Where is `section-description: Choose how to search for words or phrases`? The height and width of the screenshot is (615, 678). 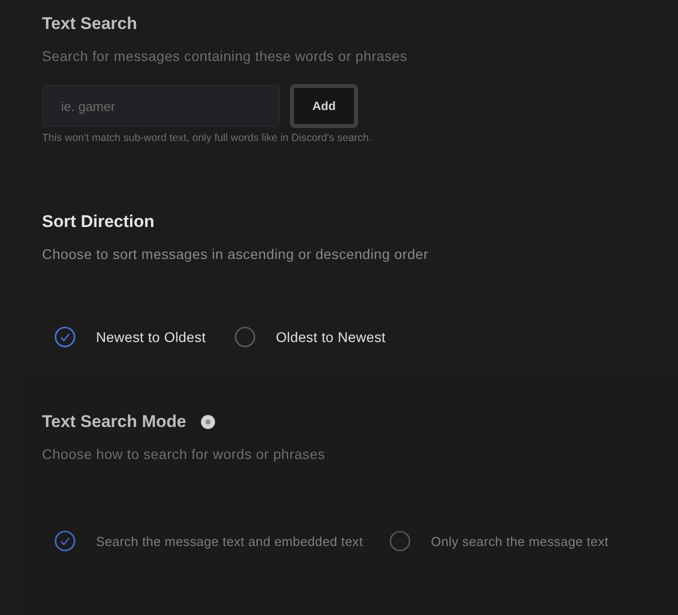 section-description: Choose how to search for words or phrases is located at coordinates (184, 454).